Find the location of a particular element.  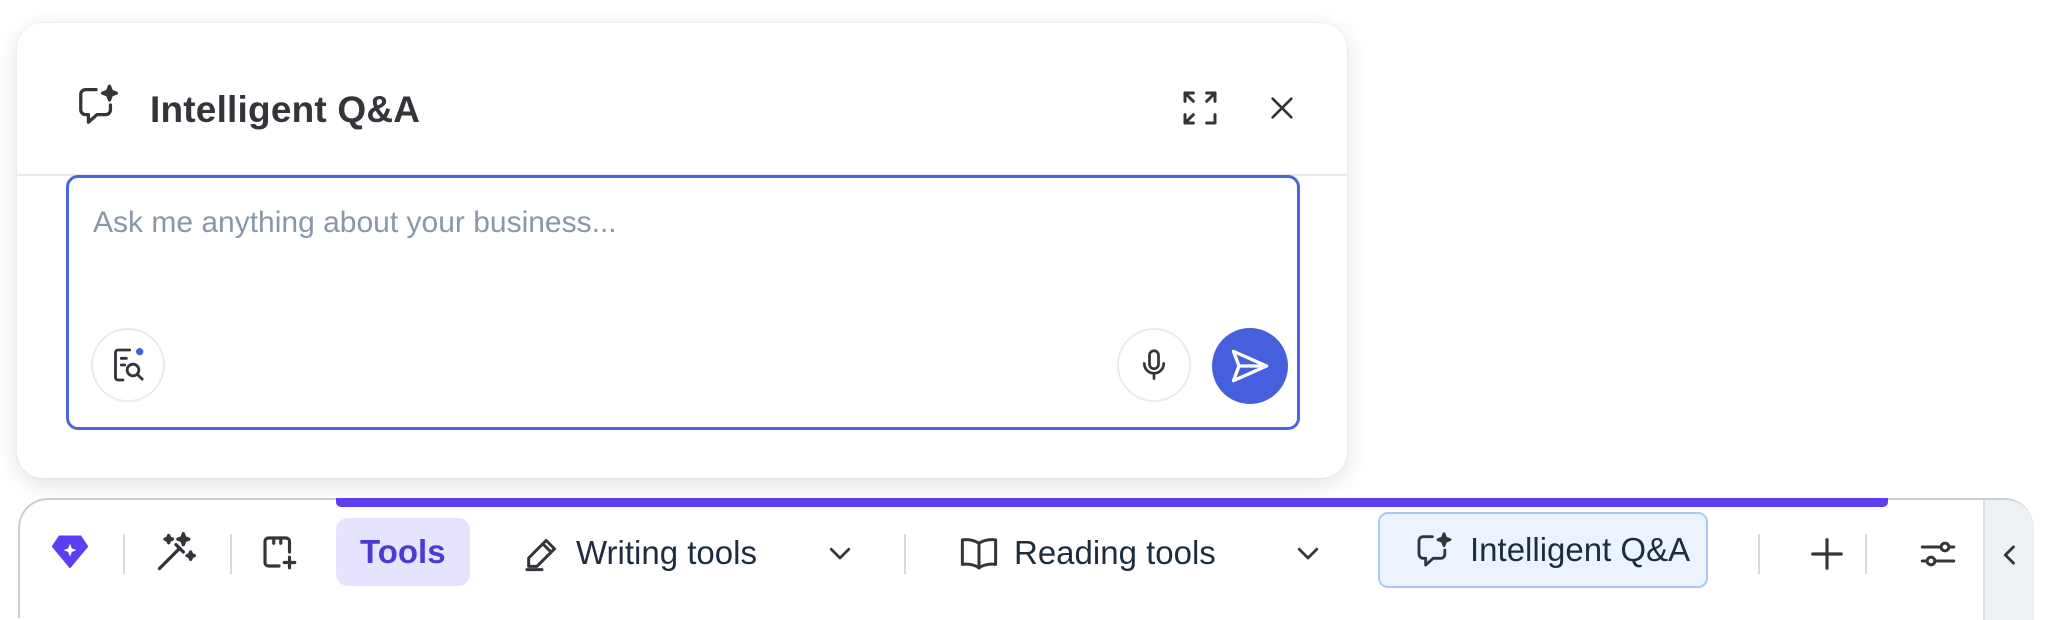

microphone-button is located at coordinates (1154, 365).